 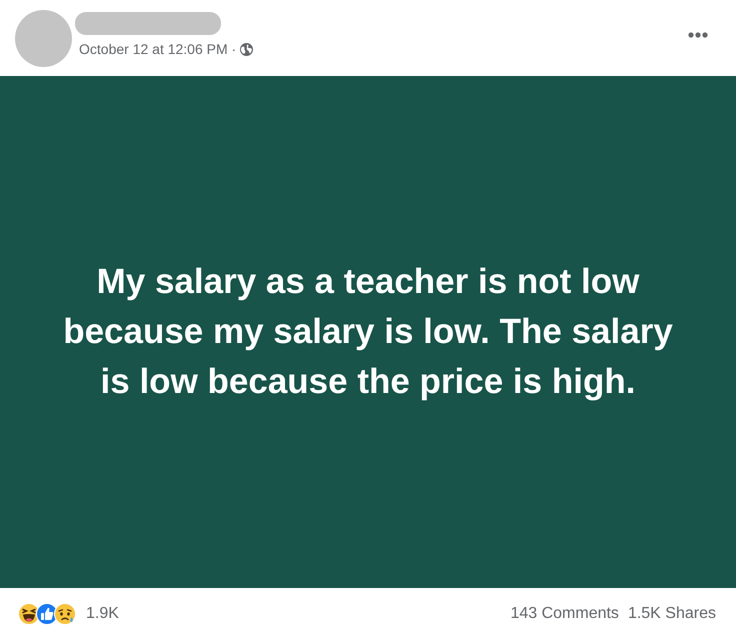 I want to click on globe-icon, so click(x=247, y=49).